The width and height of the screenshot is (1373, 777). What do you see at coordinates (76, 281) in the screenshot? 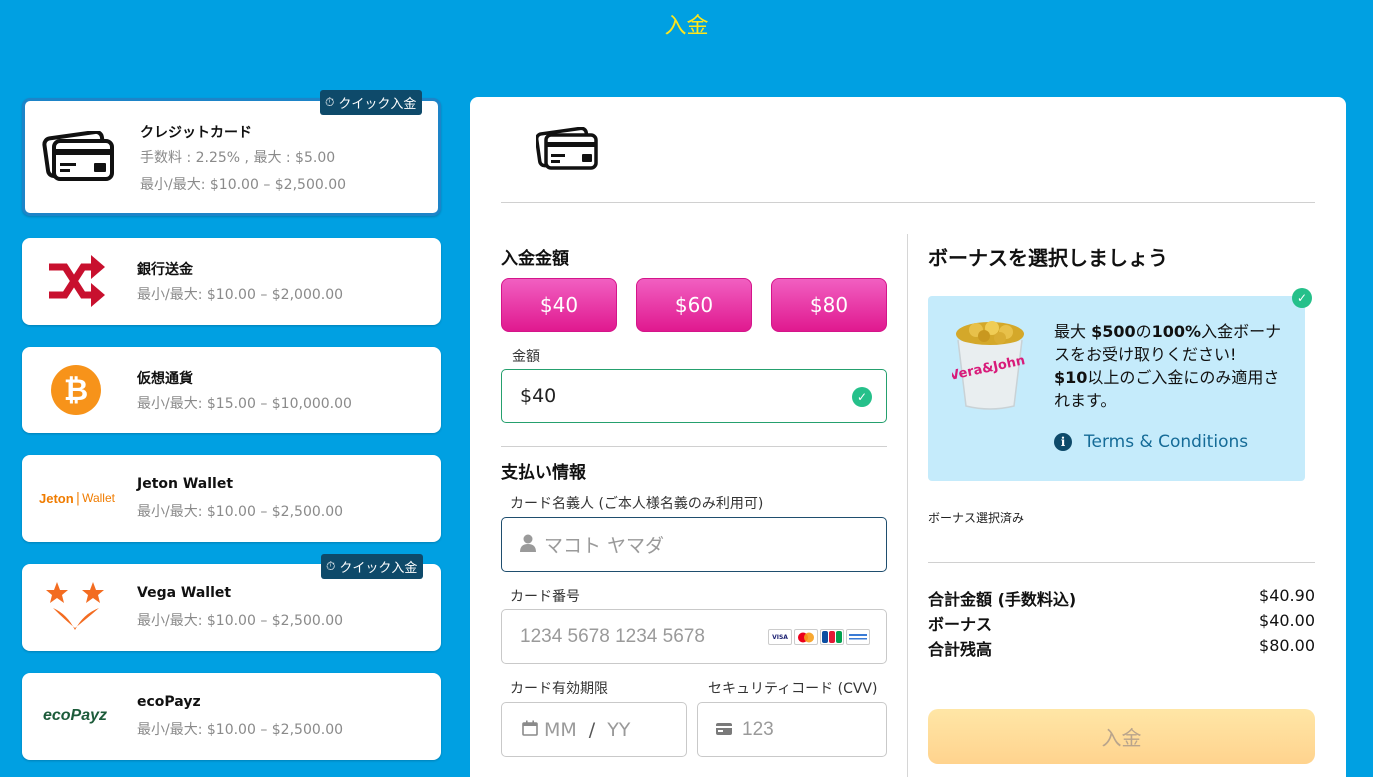
I see `shuffle-arrows-icon` at bounding box center [76, 281].